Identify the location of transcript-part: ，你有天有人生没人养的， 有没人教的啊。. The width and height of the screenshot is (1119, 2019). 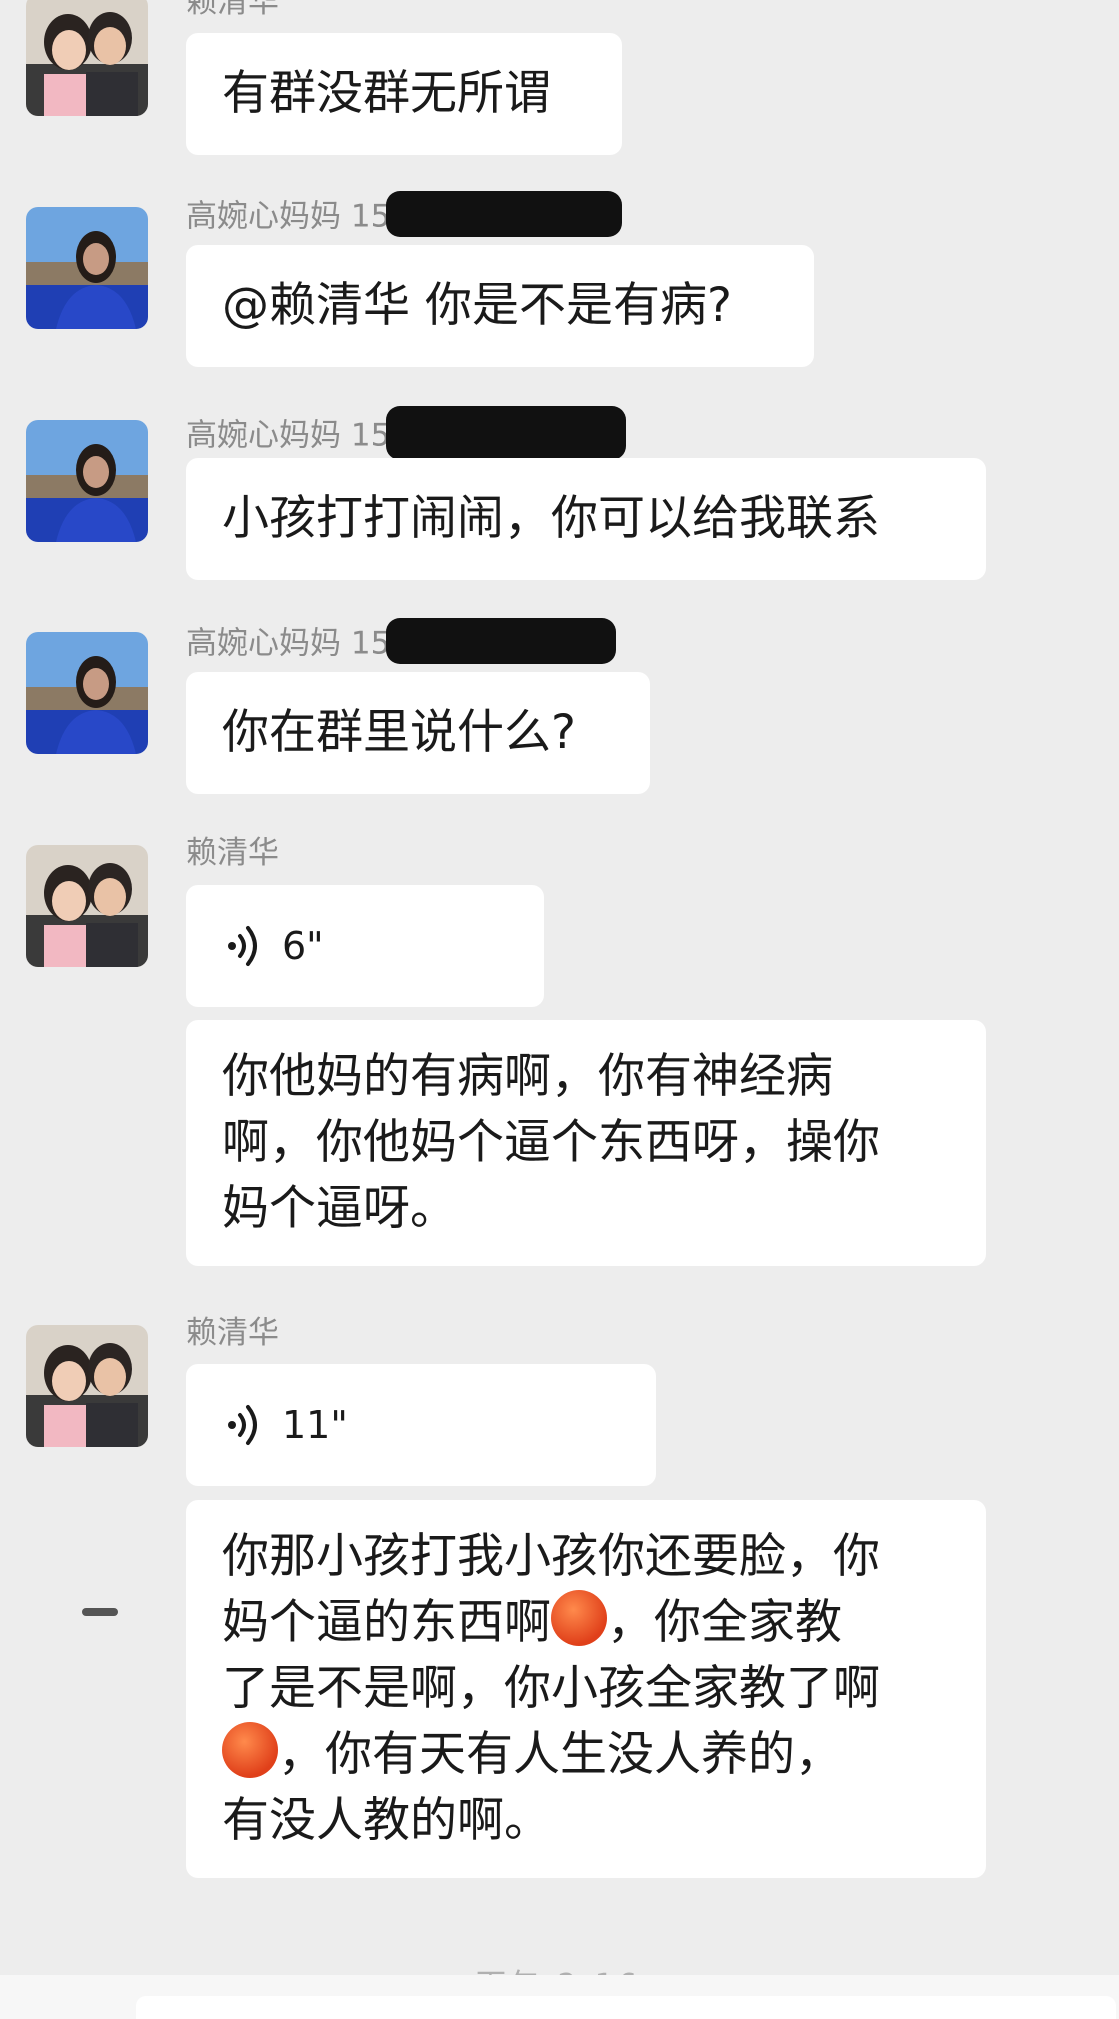
(532, 1787).